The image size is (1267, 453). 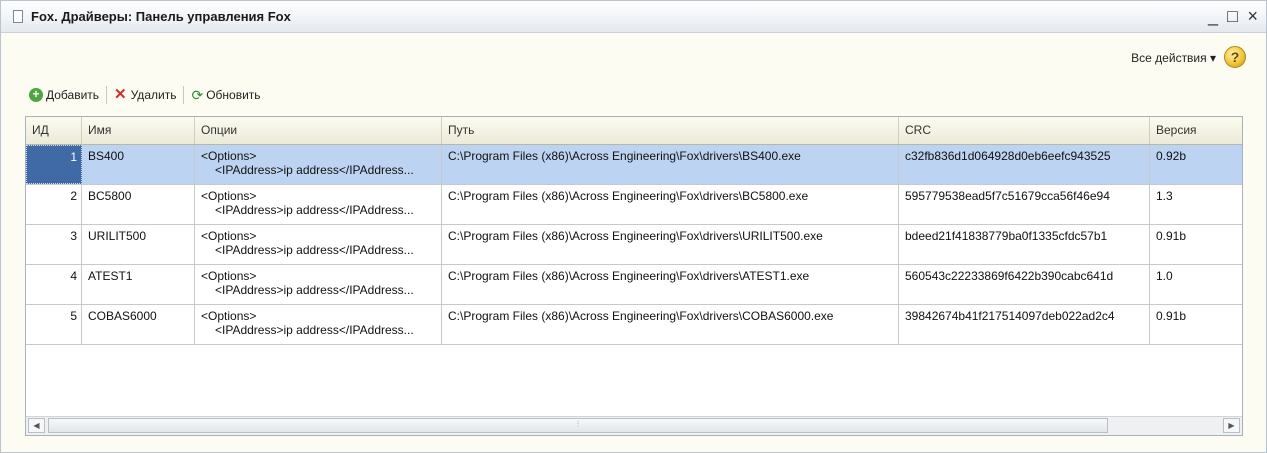 What do you see at coordinates (1024, 204) in the screenshot?
I see `cell-crc: 595779538ead5f7c51679cca56f46e94` at bounding box center [1024, 204].